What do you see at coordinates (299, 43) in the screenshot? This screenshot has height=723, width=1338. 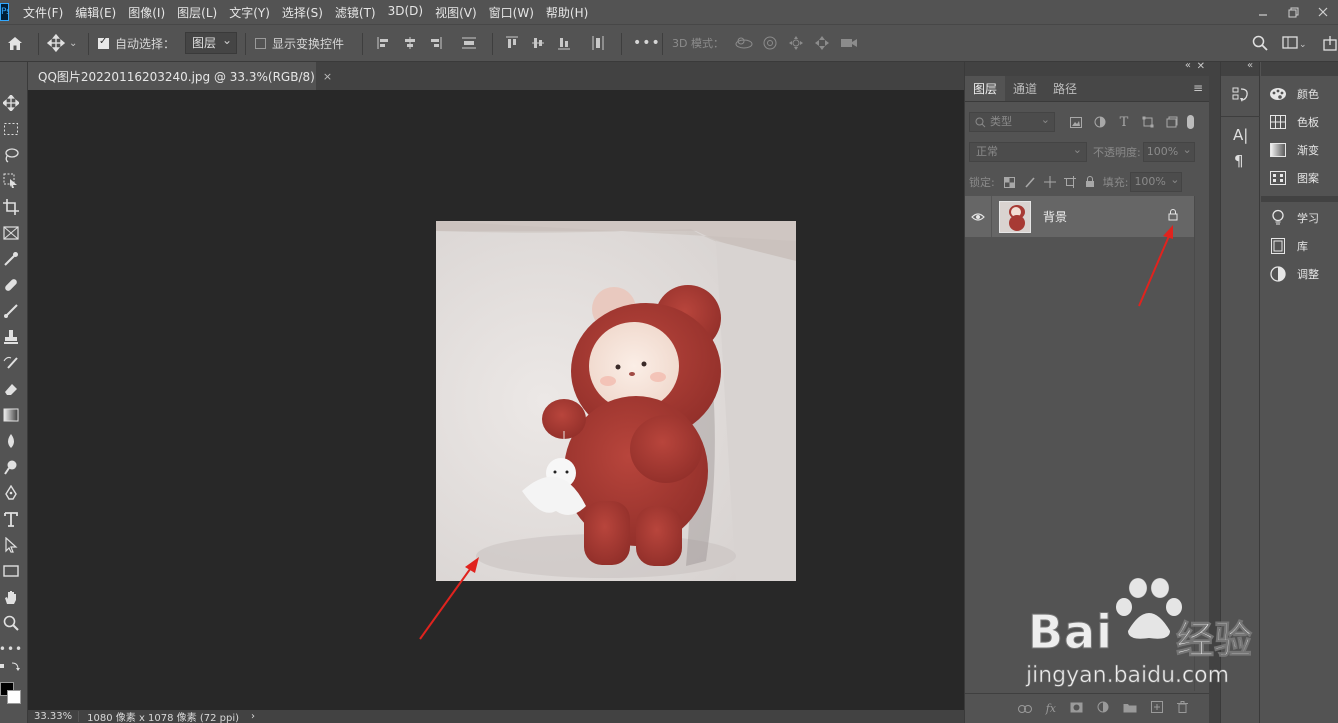 I see `show-transform-option: 显示变换控件` at bounding box center [299, 43].